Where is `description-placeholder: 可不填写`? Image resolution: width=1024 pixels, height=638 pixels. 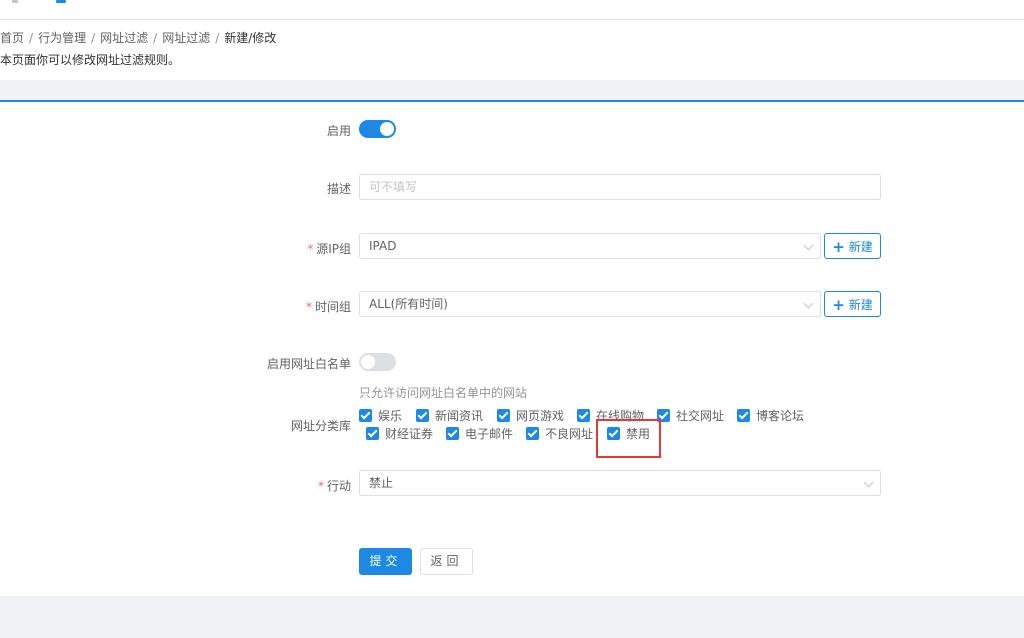 description-placeholder: 可不填写 is located at coordinates (393, 187).